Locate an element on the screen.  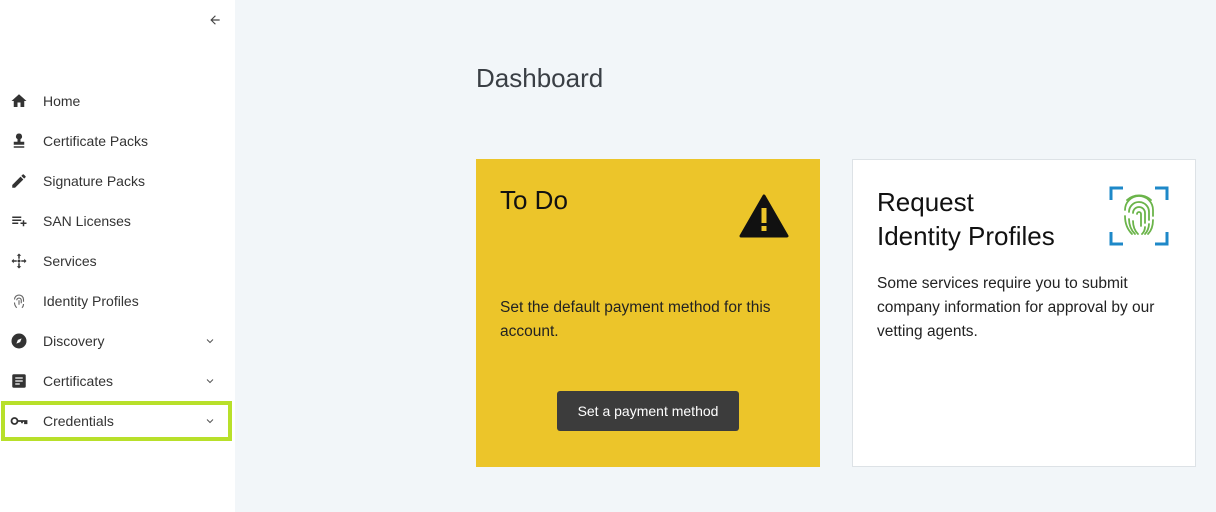
fingerprint-scan-icon is located at coordinates (1139, 216).